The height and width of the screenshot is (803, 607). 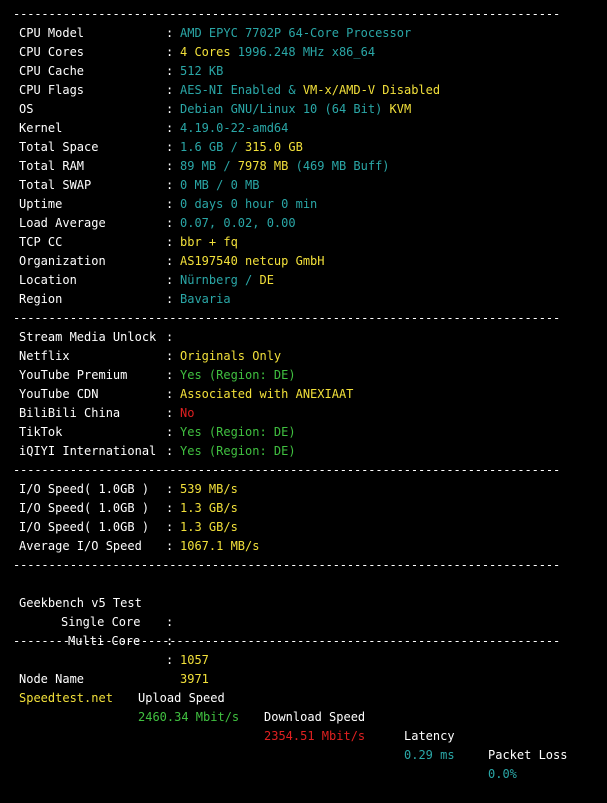 What do you see at coordinates (502, 774) in the screenshot?
I see `packet-loss: 0.0%` at bounding box center [502, 774].